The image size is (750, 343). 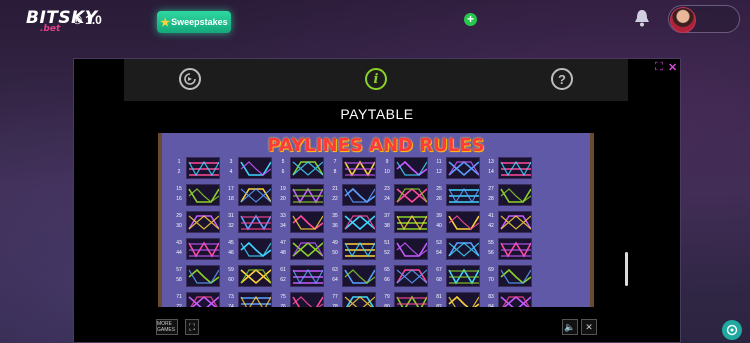 What do you see at coordinates (179, 280) in the screenshot?
I see `payline-number: 58` at bounding box center [179, 280].